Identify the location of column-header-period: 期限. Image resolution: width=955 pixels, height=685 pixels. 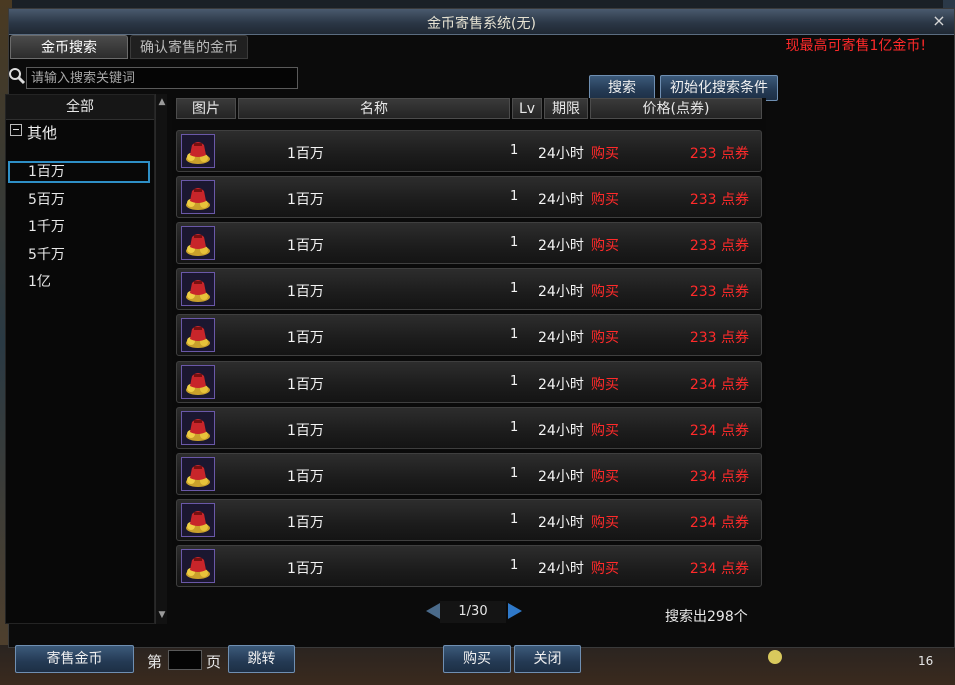
(566, 108).